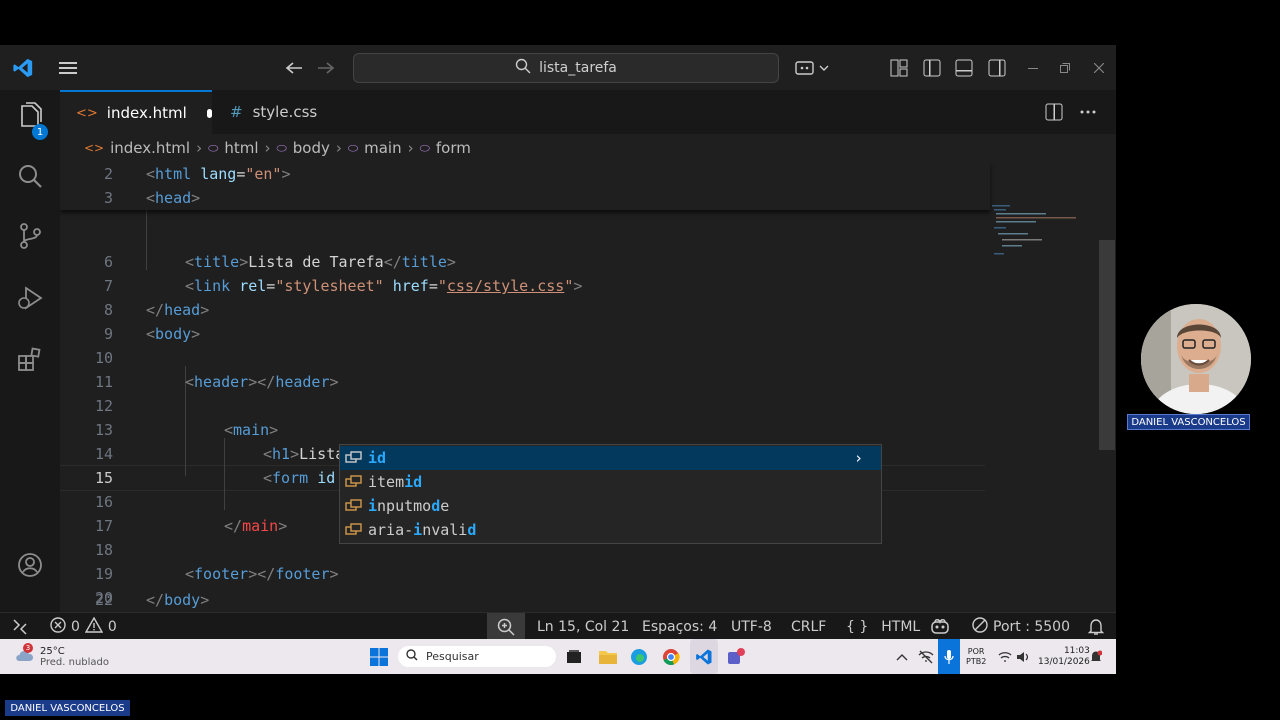 The image size is (1280, 720). Describe the element at coordinates (262, 574) in the screenshot. I see `code-text: <footer></footer>` at that location.